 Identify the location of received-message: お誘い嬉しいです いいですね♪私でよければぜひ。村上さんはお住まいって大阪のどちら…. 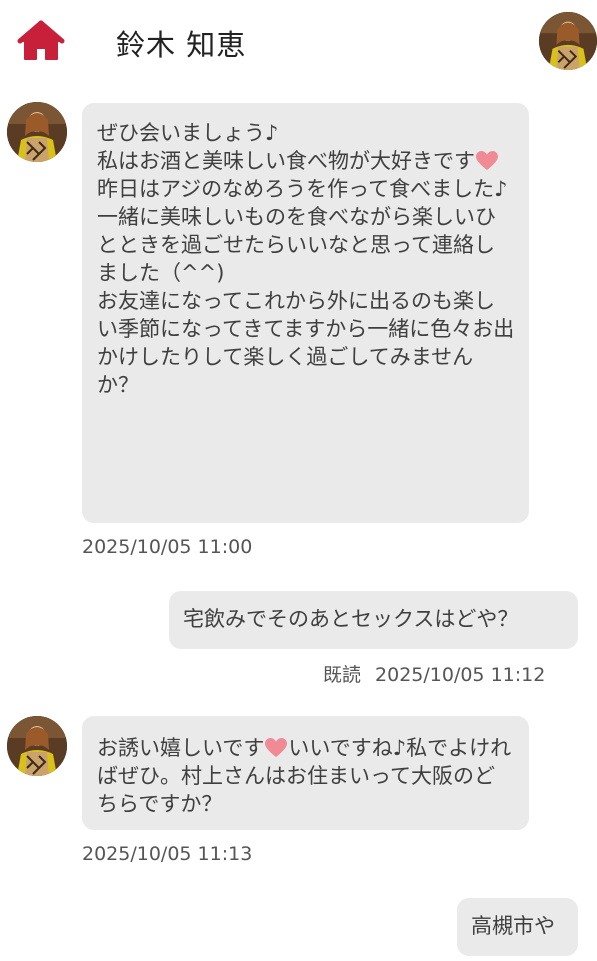
(305, 773).